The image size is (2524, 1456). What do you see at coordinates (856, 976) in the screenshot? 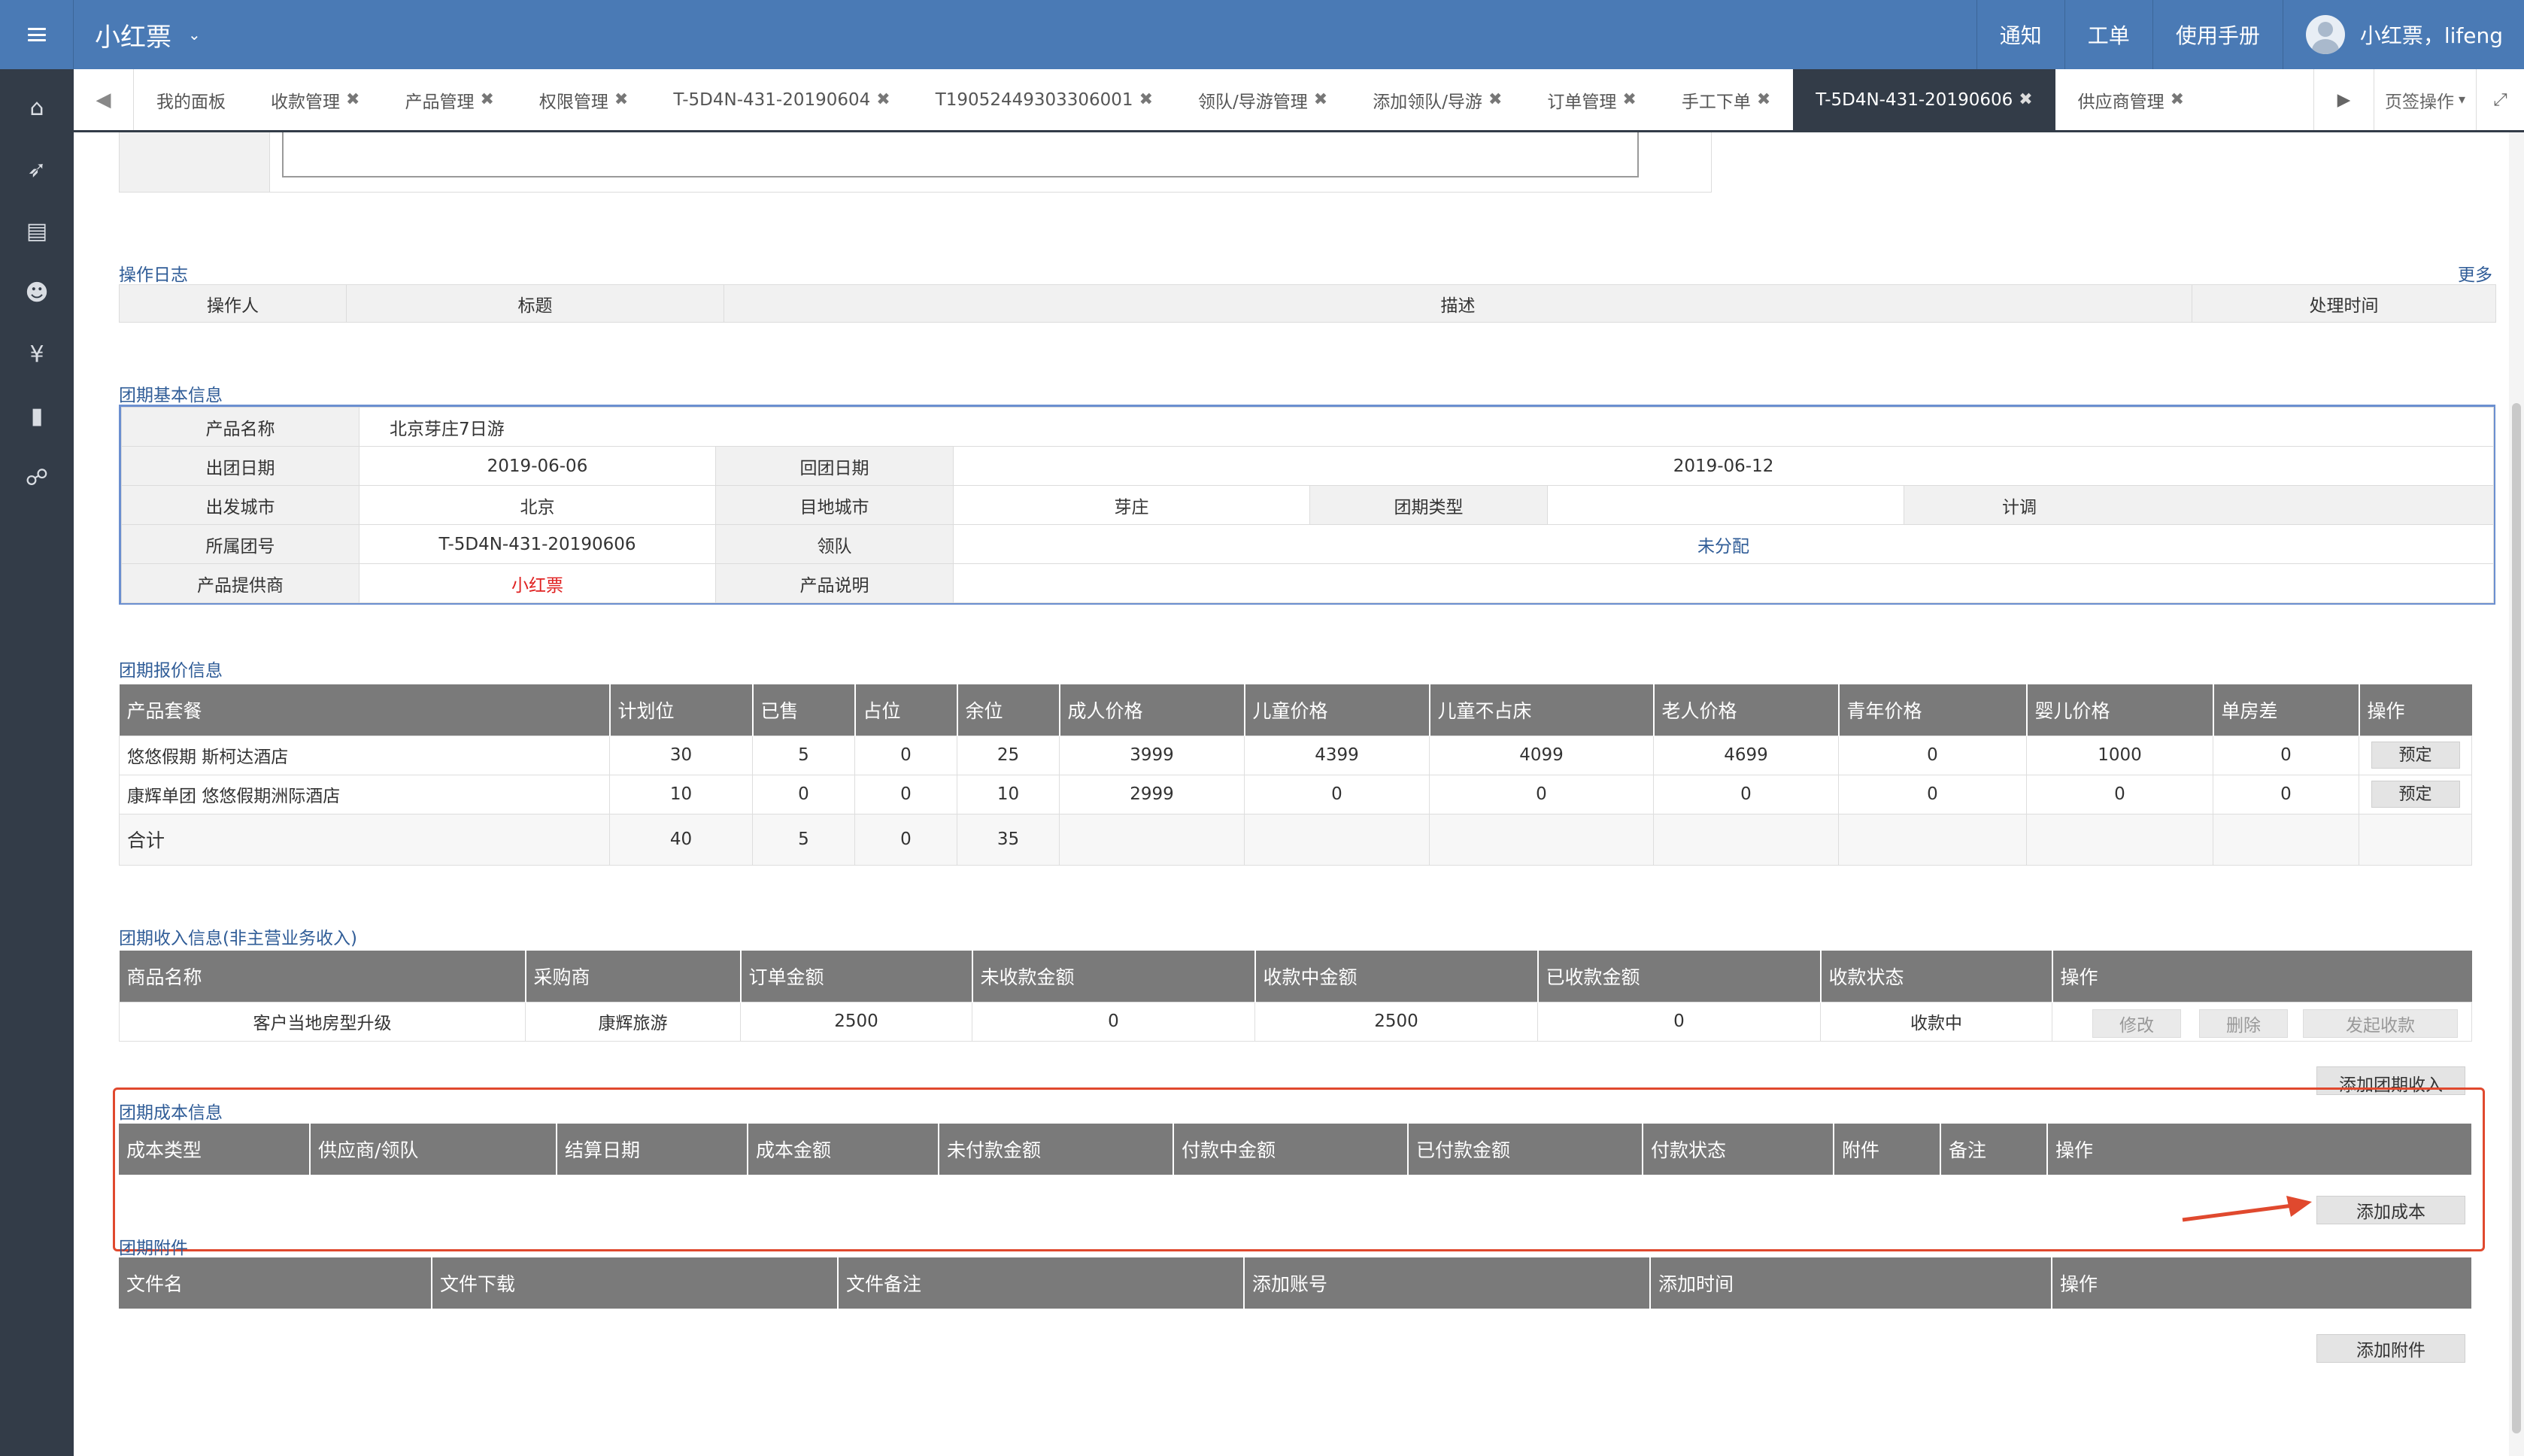
I see `income-col-2: 订单金额` at bounding box center [856, 976].